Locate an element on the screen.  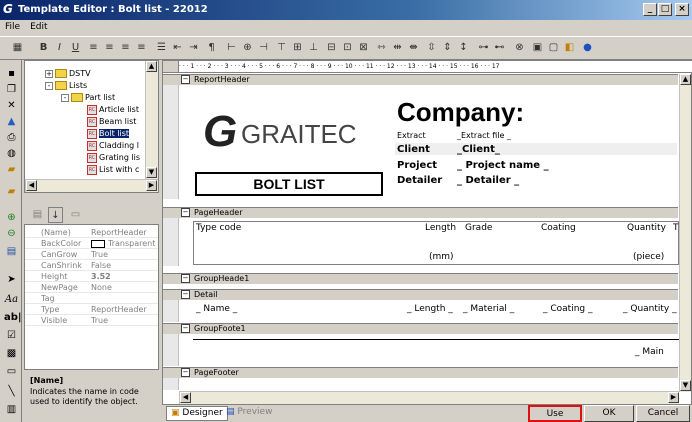
scroll-right-icon: ▶ is located at coordinates (673, 397).